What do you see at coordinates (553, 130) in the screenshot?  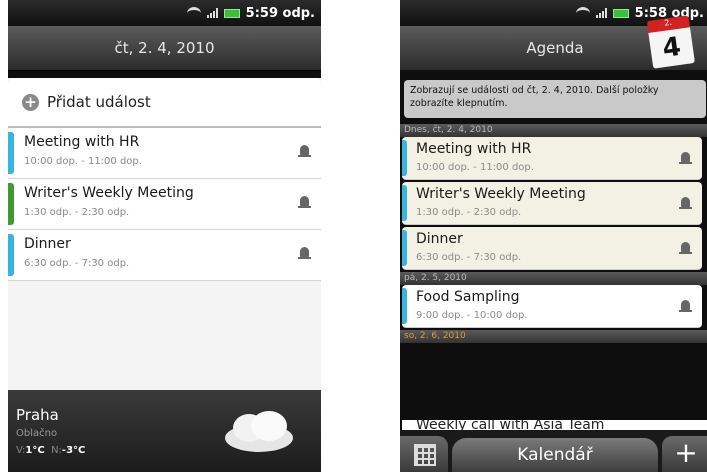 I see `day-separator: Dnes, čt, 2. 4, 2010` at bounding box center [553, 130].